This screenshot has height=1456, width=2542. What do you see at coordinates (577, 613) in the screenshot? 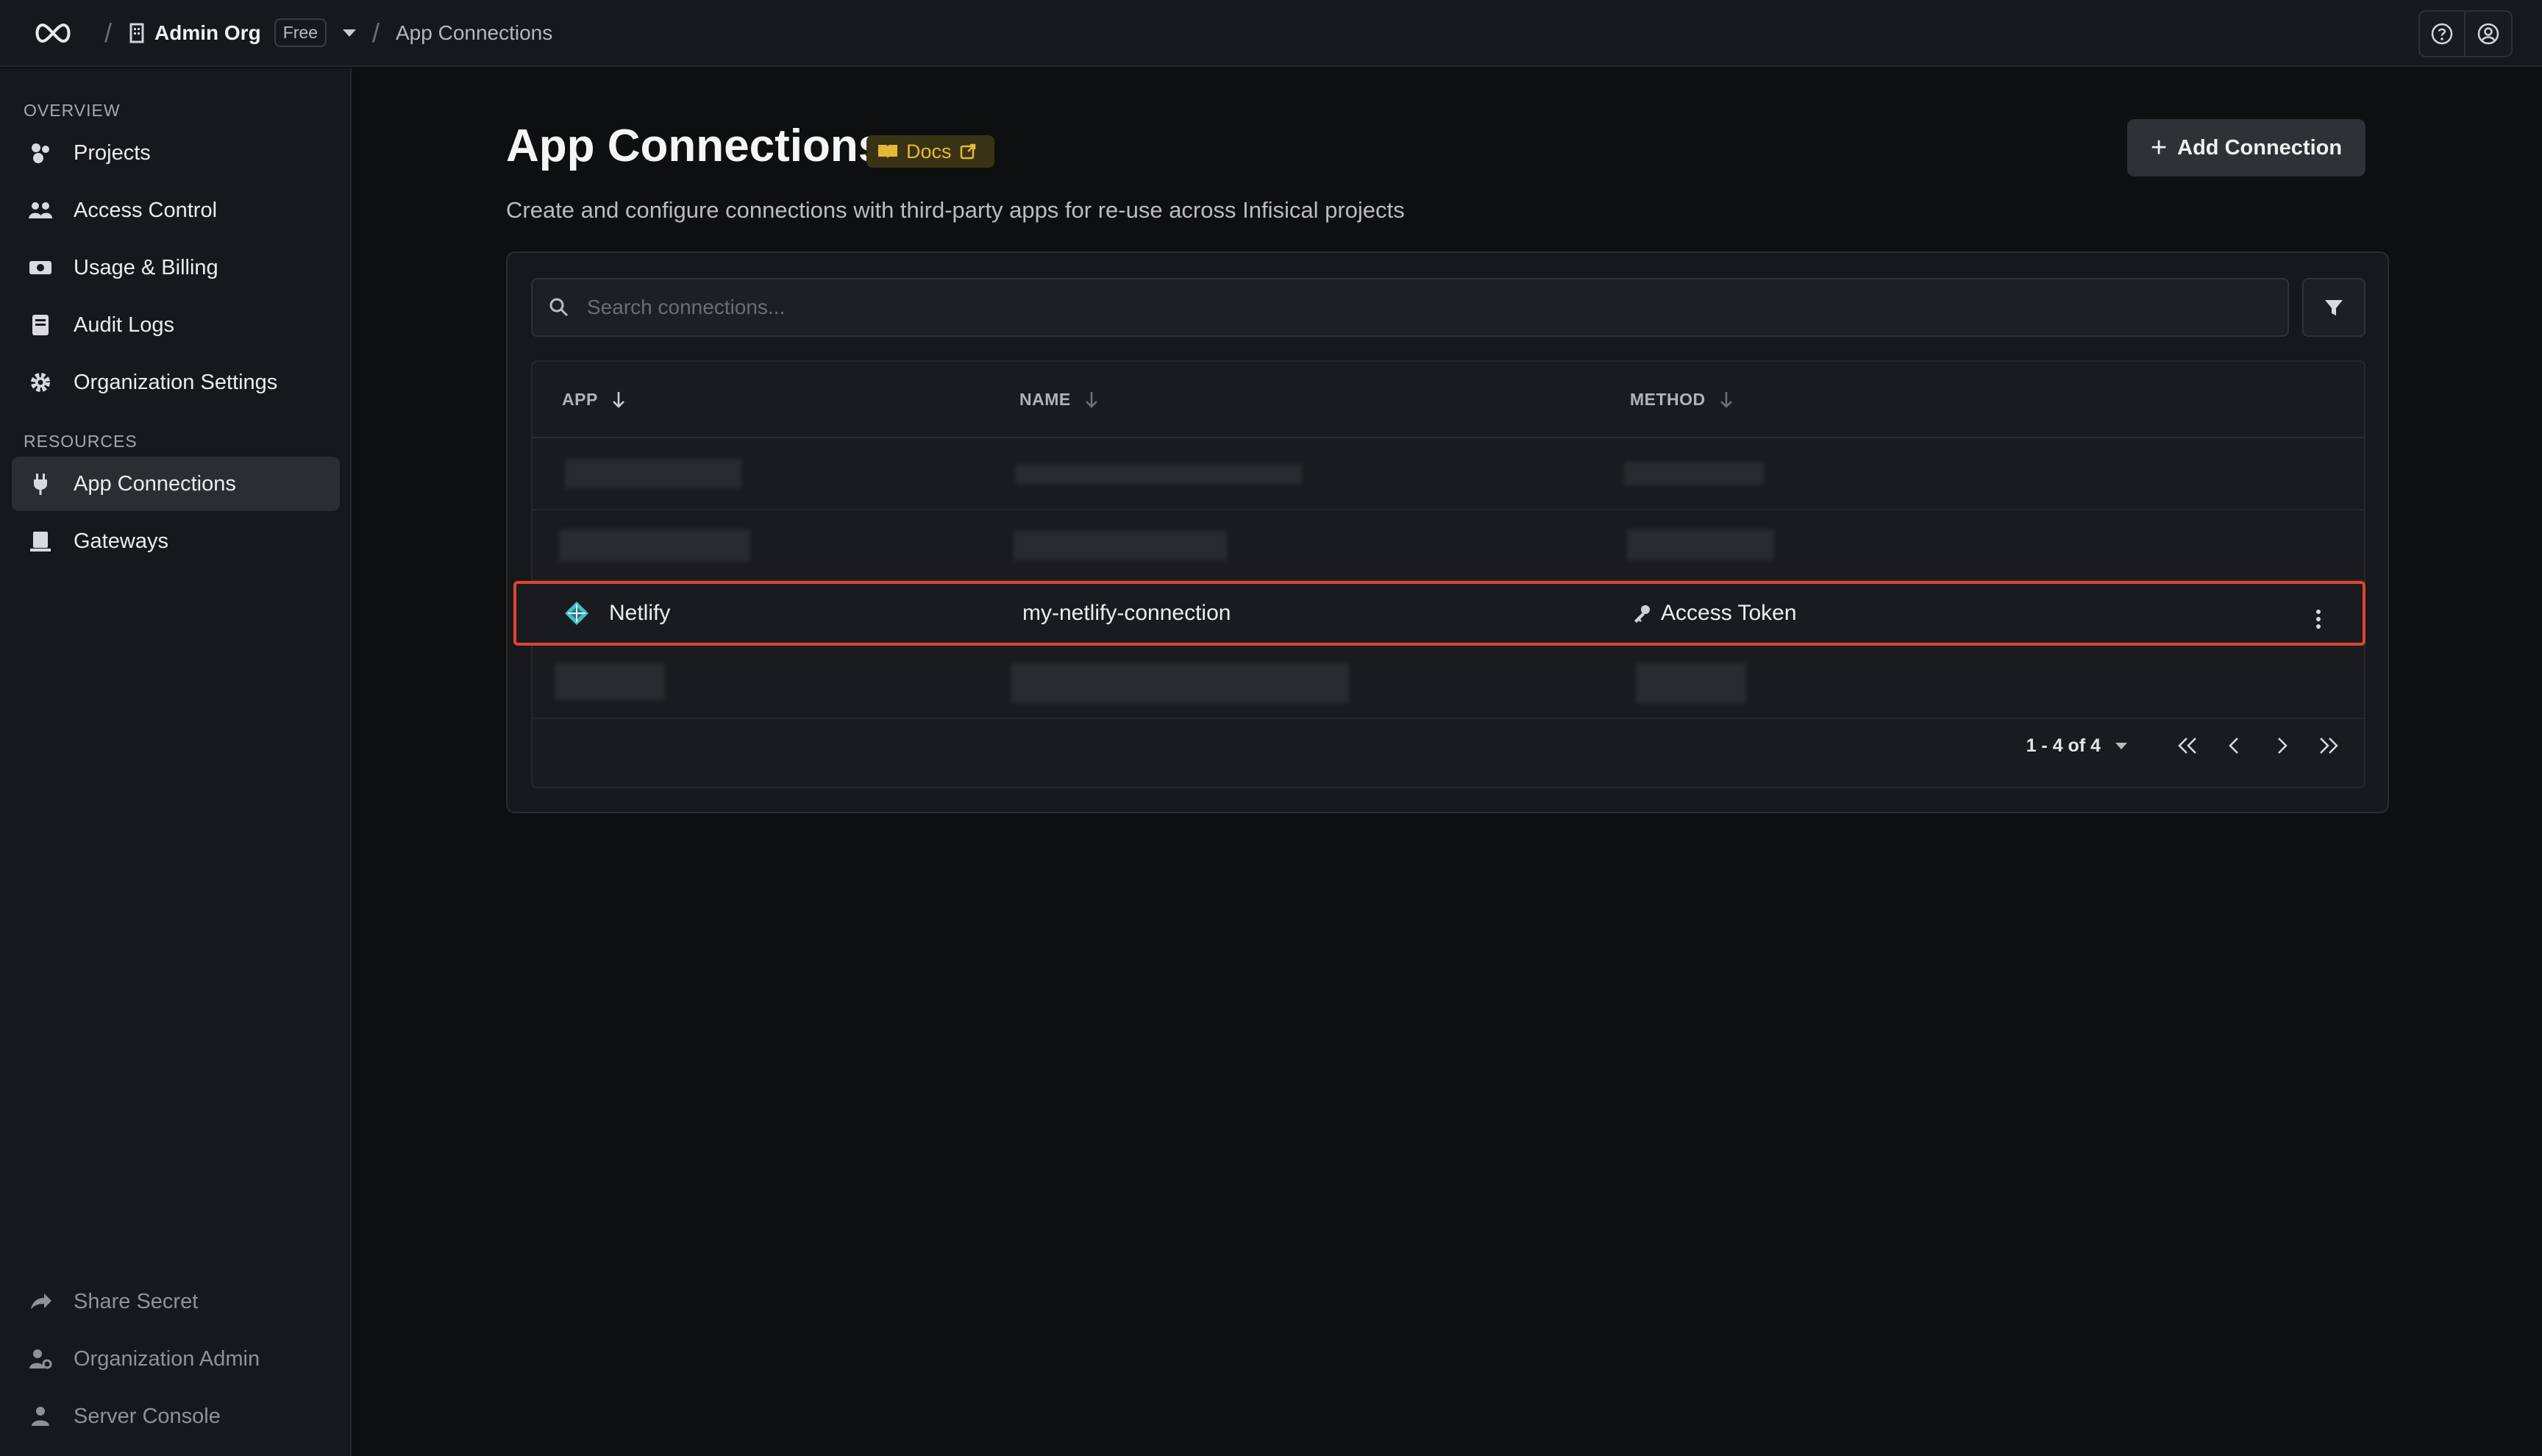
I see `netlify-icon` at bounding box center [577, 613].